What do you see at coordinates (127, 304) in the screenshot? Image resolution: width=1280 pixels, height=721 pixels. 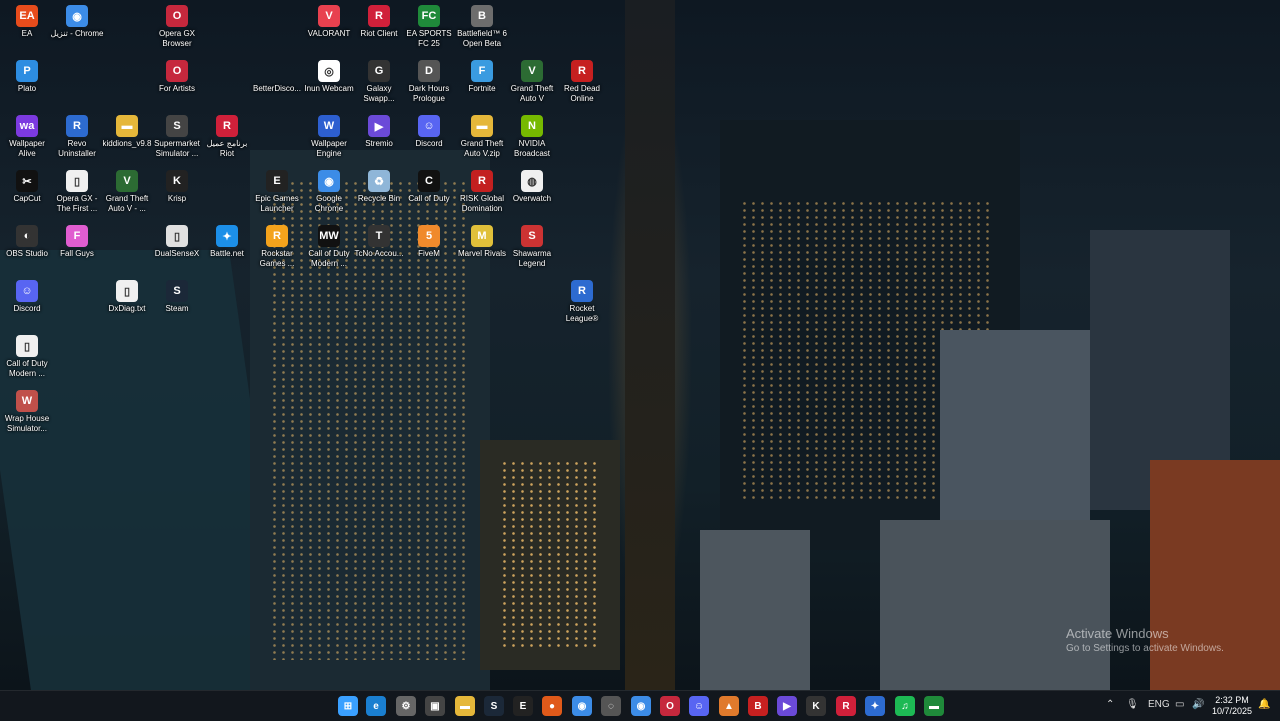 I see `desktop-icon-dxdiag: ▯ DxDiag.txt` at bounding box center [127, 304].